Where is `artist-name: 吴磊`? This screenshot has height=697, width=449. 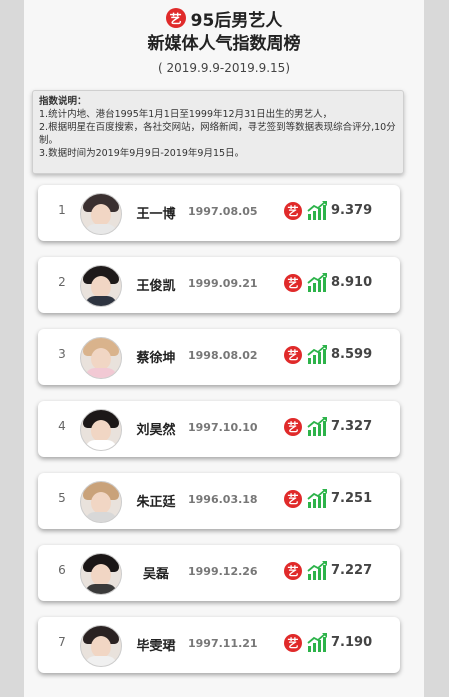
artist-name: 吴磊 is located at coordinates (156, 572).